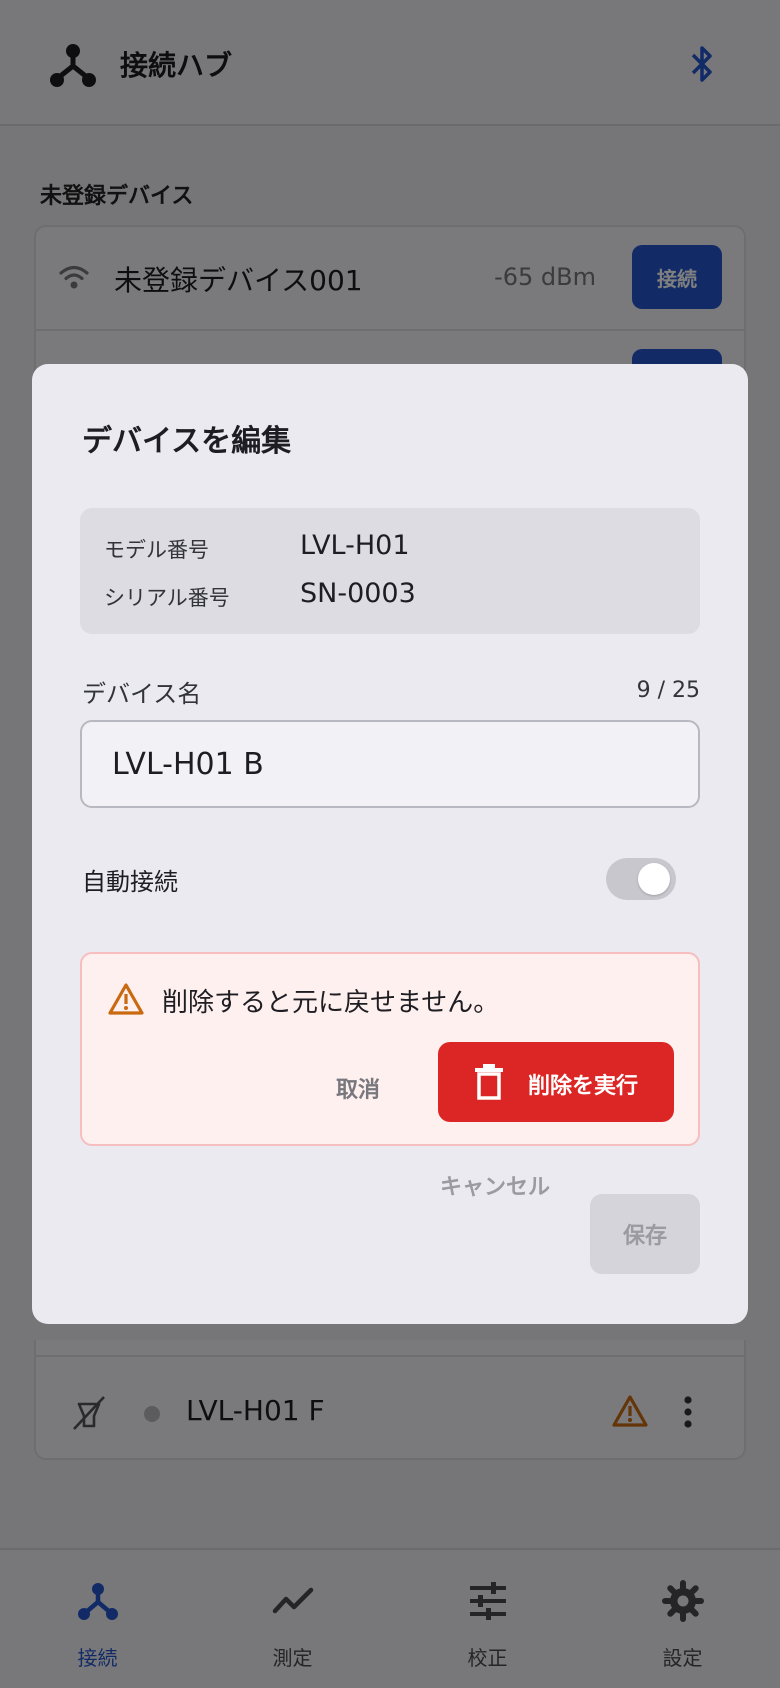 Image resolution: width=780 pixels, height=1688 pixels. I want to click on save-button: 保存, so click(645, 1234).